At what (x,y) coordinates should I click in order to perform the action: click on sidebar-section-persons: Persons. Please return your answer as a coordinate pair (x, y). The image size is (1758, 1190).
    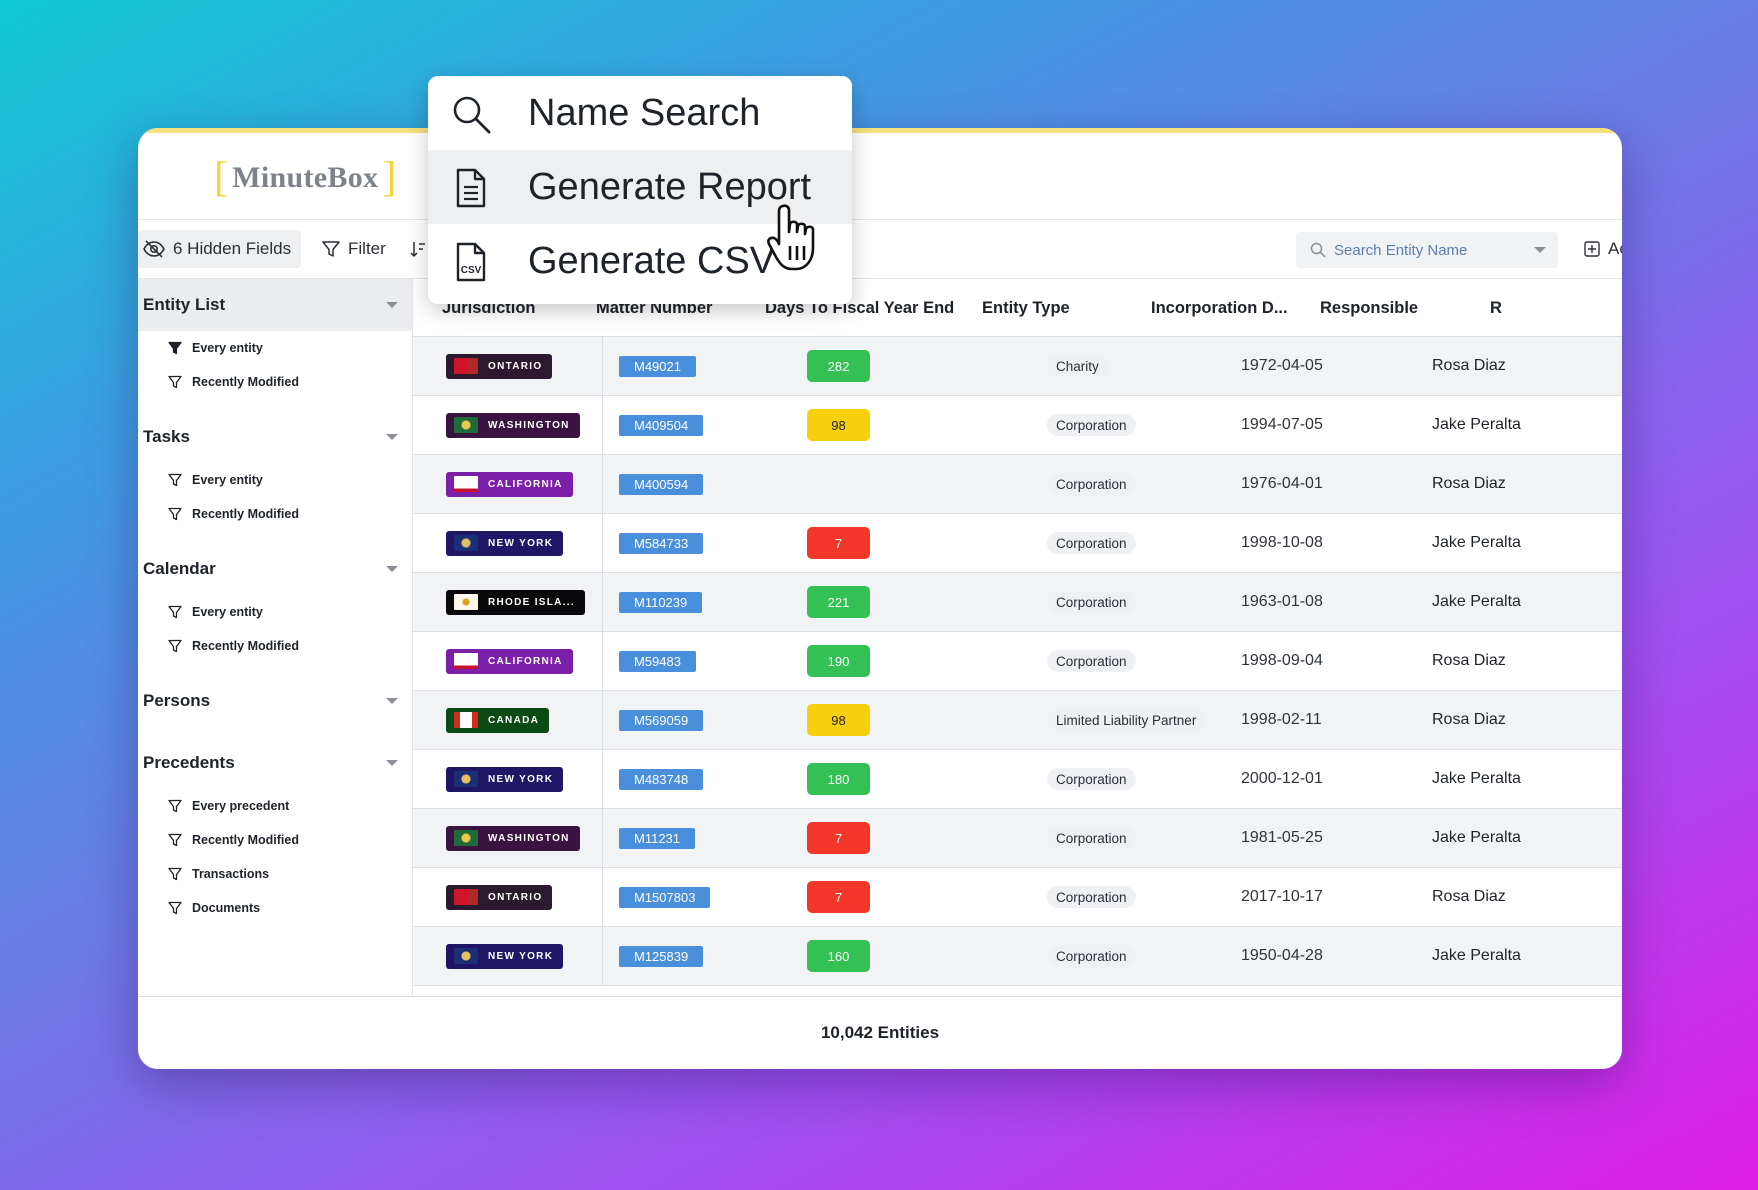
    Looking at the image, I should click on (275, 701).